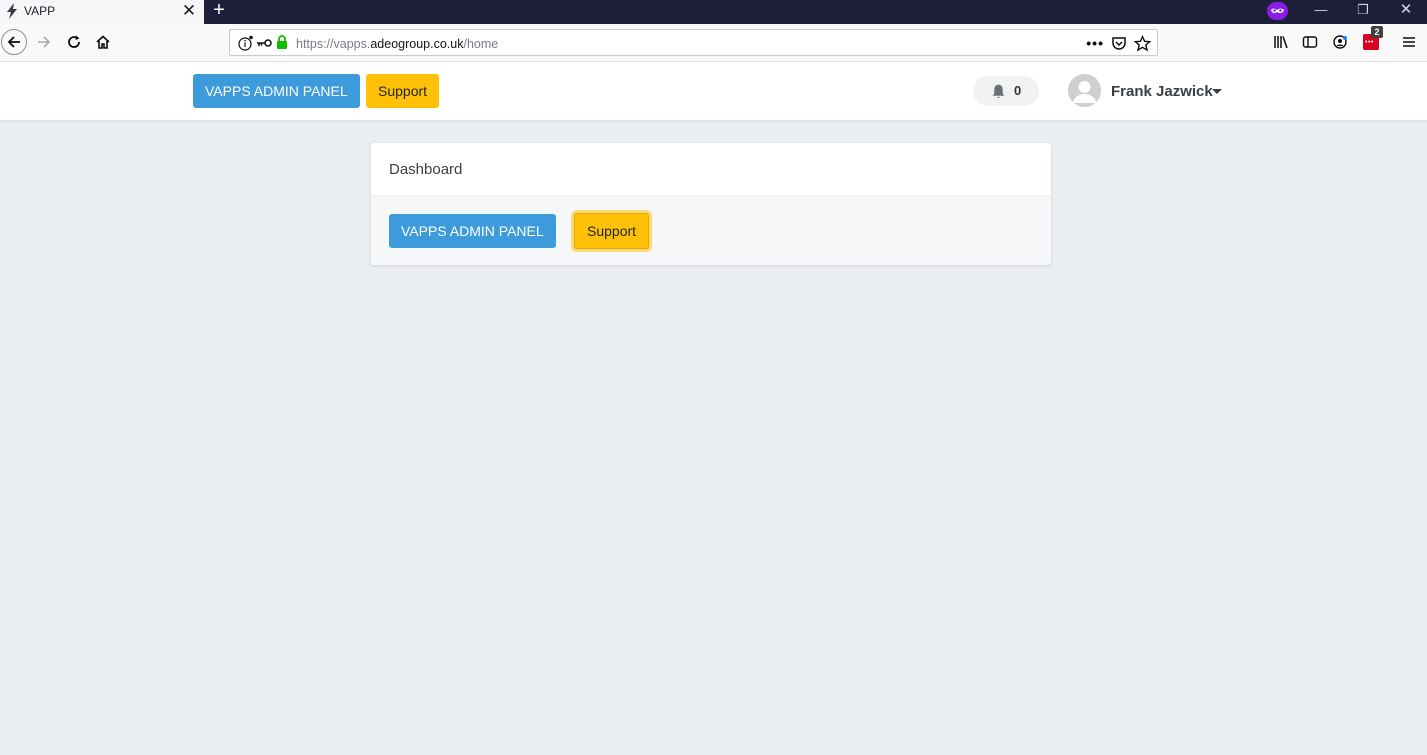 This screenshot has height=755, width=1427. Describe the element at coordinates (1162, 91) in the screenshot. I see `user-name: Frank Jazwick` at that location.